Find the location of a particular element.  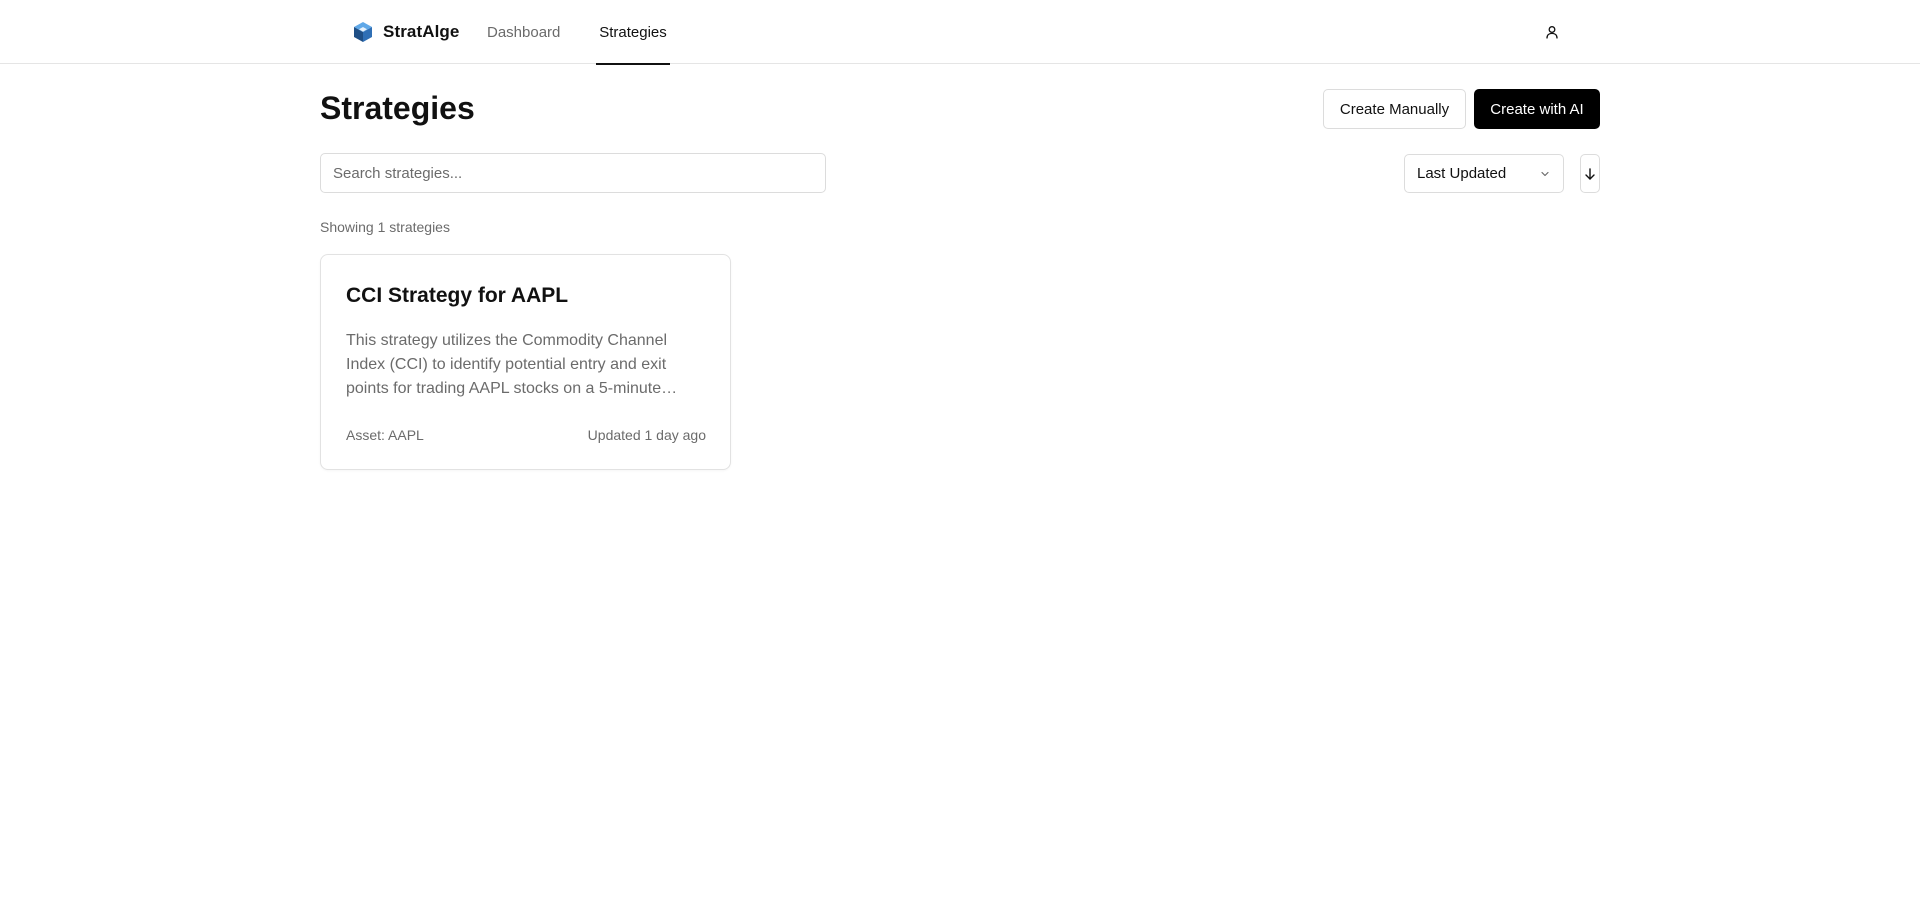

nav-strategies-label: Strategies is located at coordinates (633, 32).